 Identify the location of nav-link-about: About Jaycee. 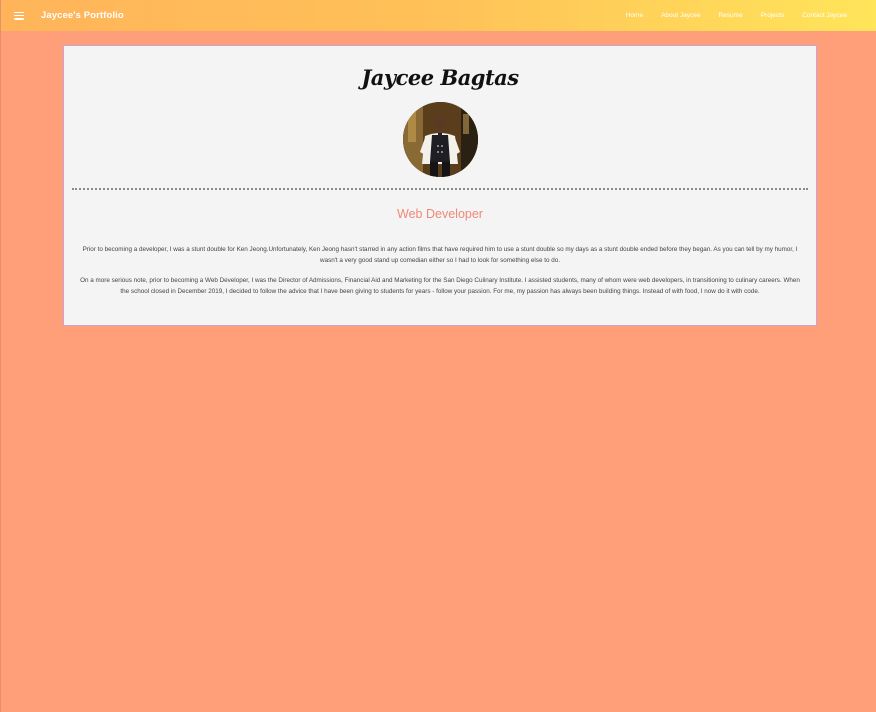
(680, 15).